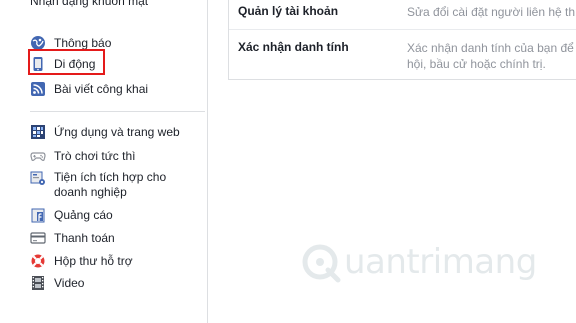 This screenshot has height=323, width=576. I want to click on sidebar-item-label: Quảng cáo, so click(83, 214).